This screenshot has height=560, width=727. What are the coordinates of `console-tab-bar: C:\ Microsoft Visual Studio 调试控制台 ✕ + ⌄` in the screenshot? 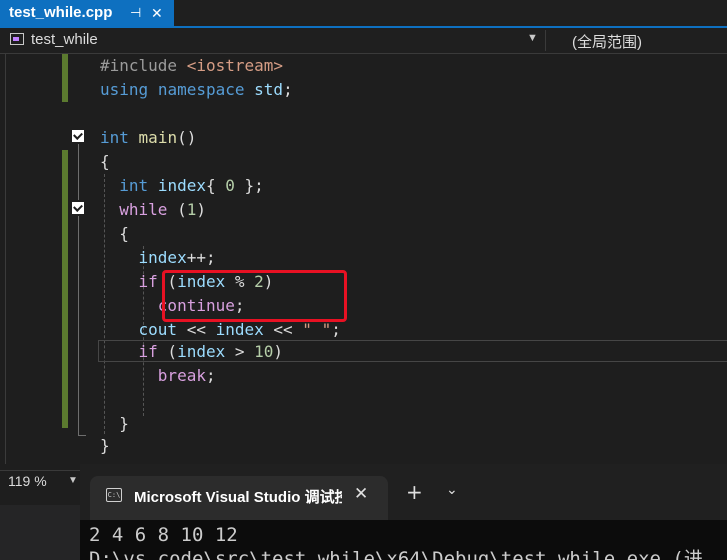 It's located at (403, 492).